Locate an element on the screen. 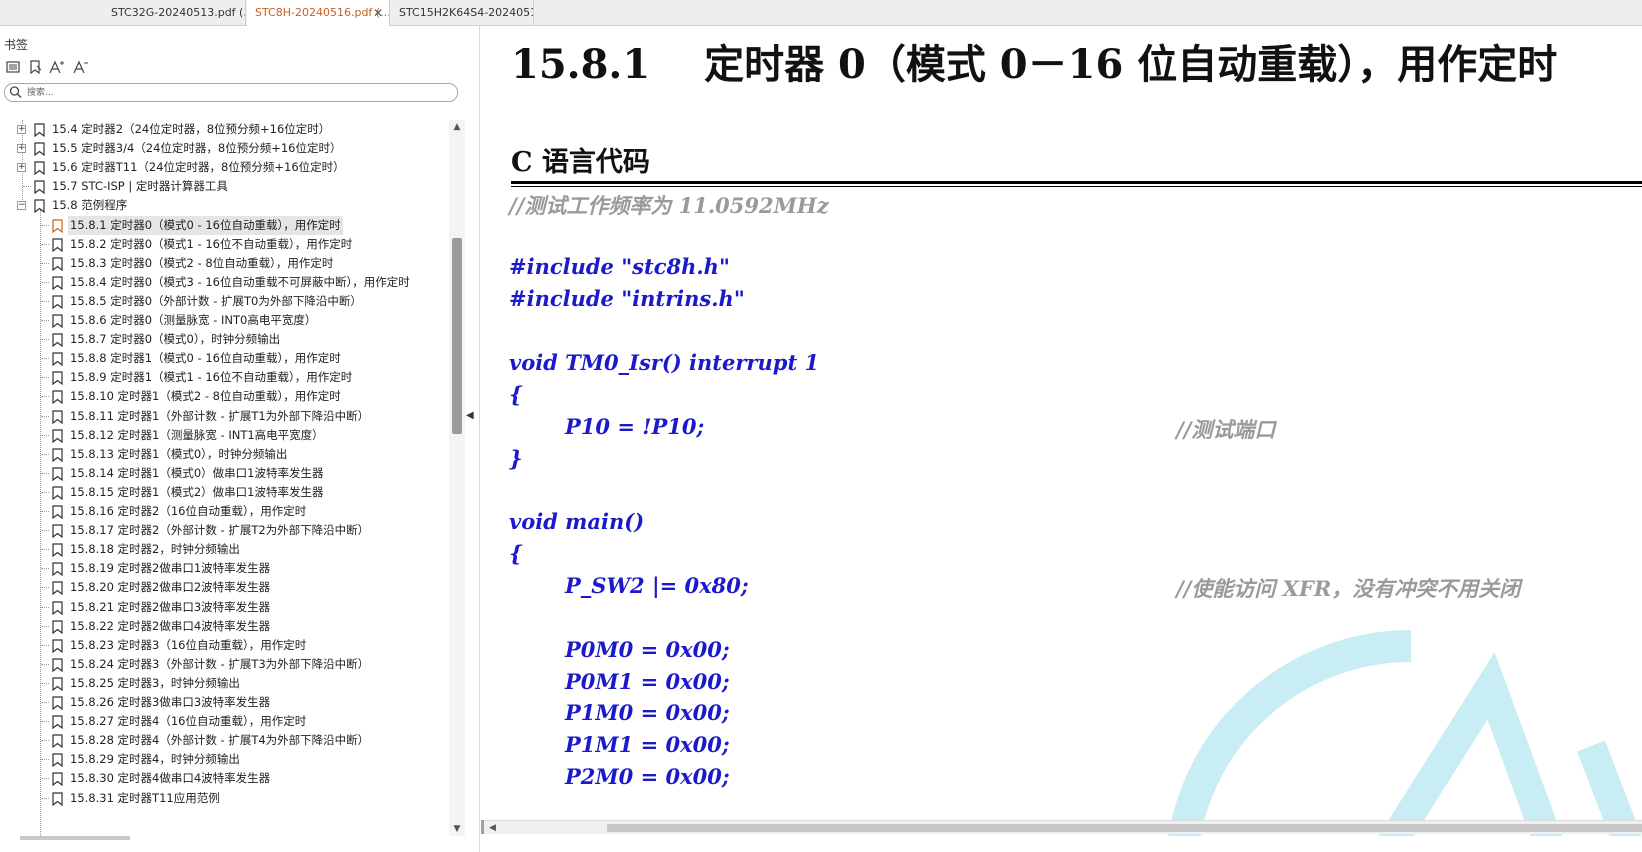  bookmark-item: 15.8.22 定时器2做串口4波特率发生器 is located at coordinates (224, 626).